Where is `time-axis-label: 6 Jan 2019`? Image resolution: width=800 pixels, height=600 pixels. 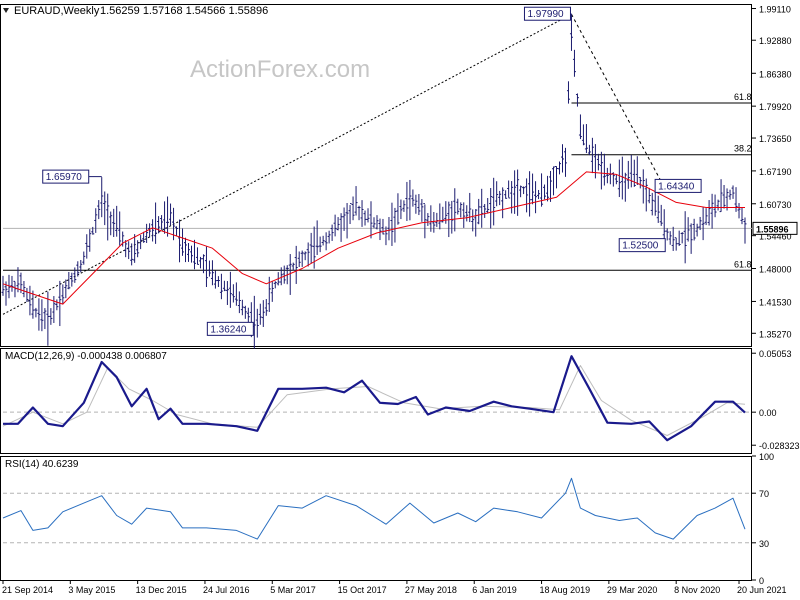 time-axis-label: 6 Jan 2019 is located at coordinates (494, 590).